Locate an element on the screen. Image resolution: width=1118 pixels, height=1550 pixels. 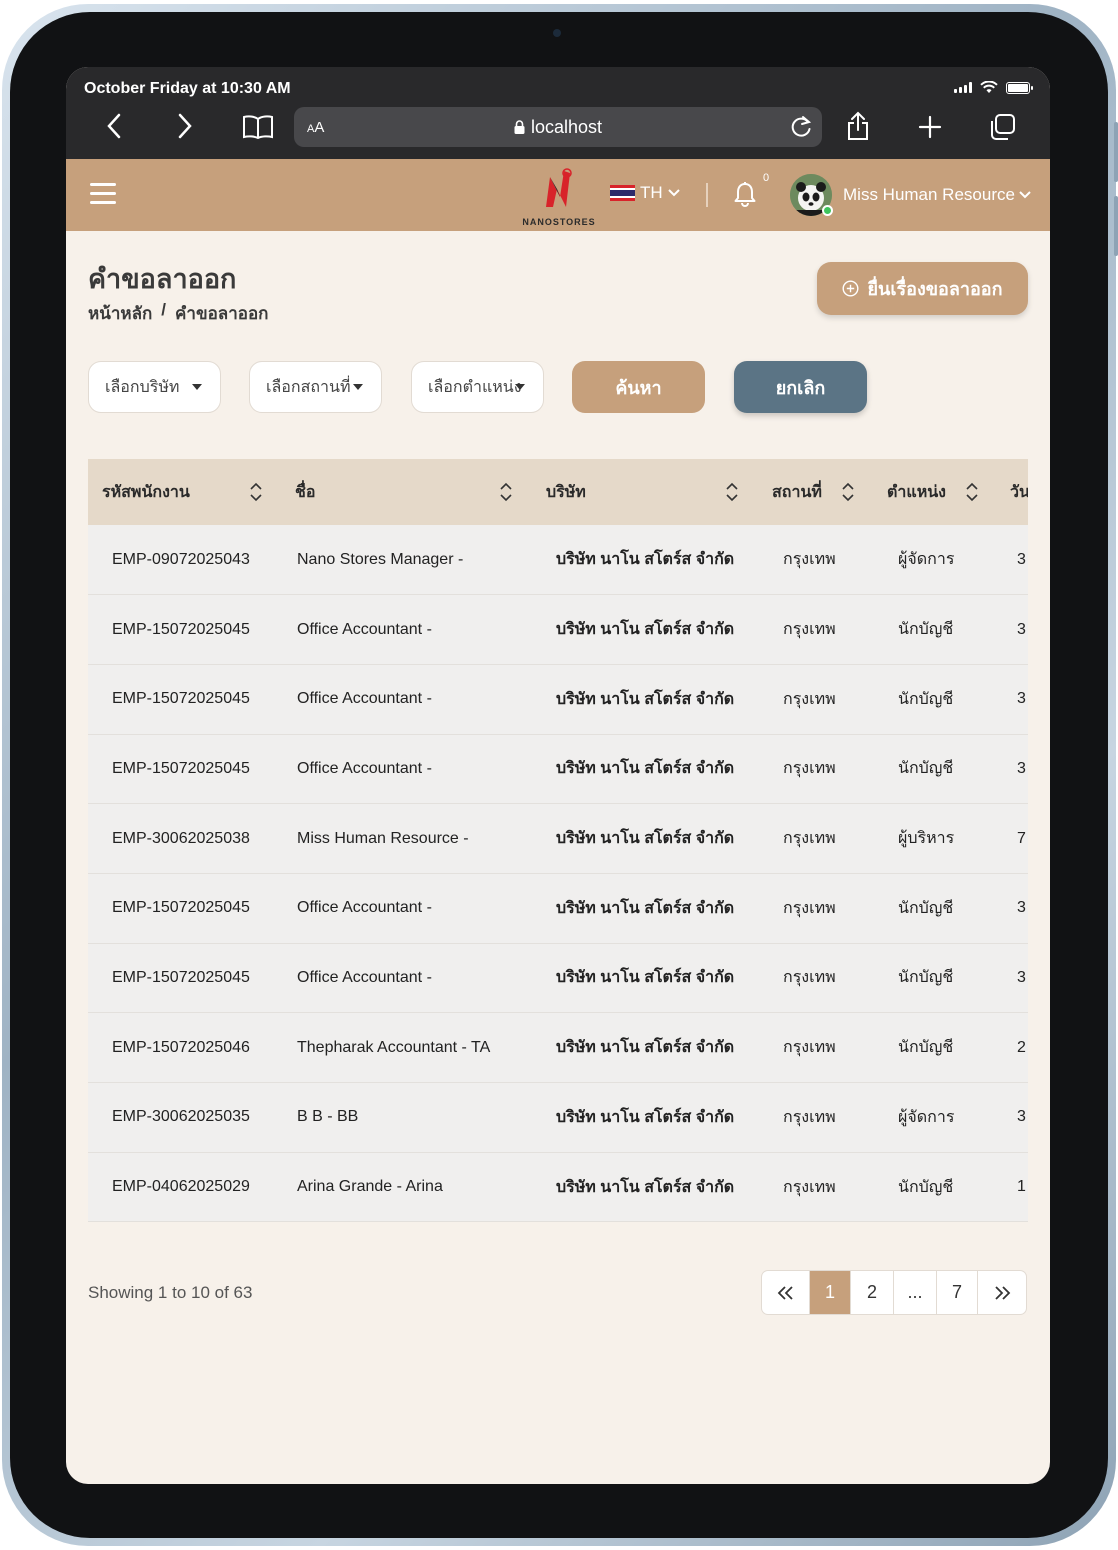
column-location: สถานที่ is located at coordinates (814, 492).